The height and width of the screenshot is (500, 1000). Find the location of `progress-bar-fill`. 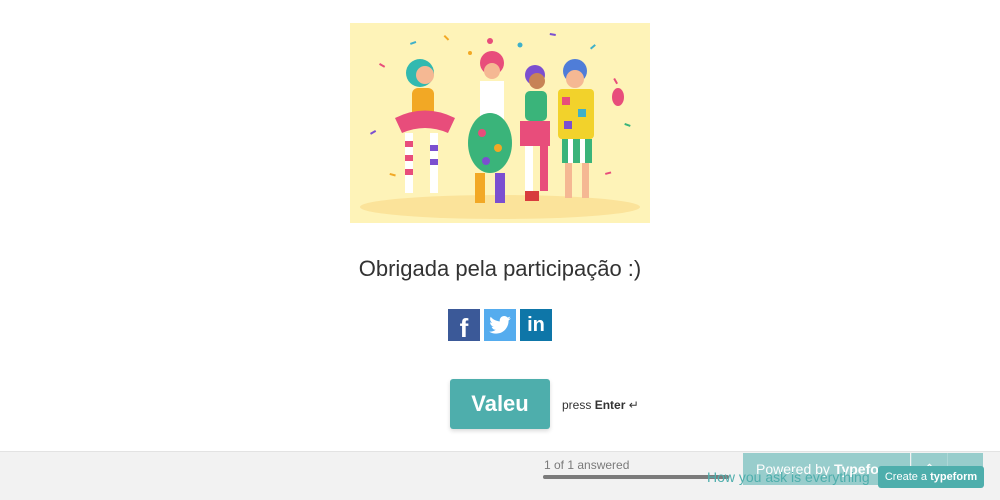

progress-bar-fill is located at coordinates (636, 477).